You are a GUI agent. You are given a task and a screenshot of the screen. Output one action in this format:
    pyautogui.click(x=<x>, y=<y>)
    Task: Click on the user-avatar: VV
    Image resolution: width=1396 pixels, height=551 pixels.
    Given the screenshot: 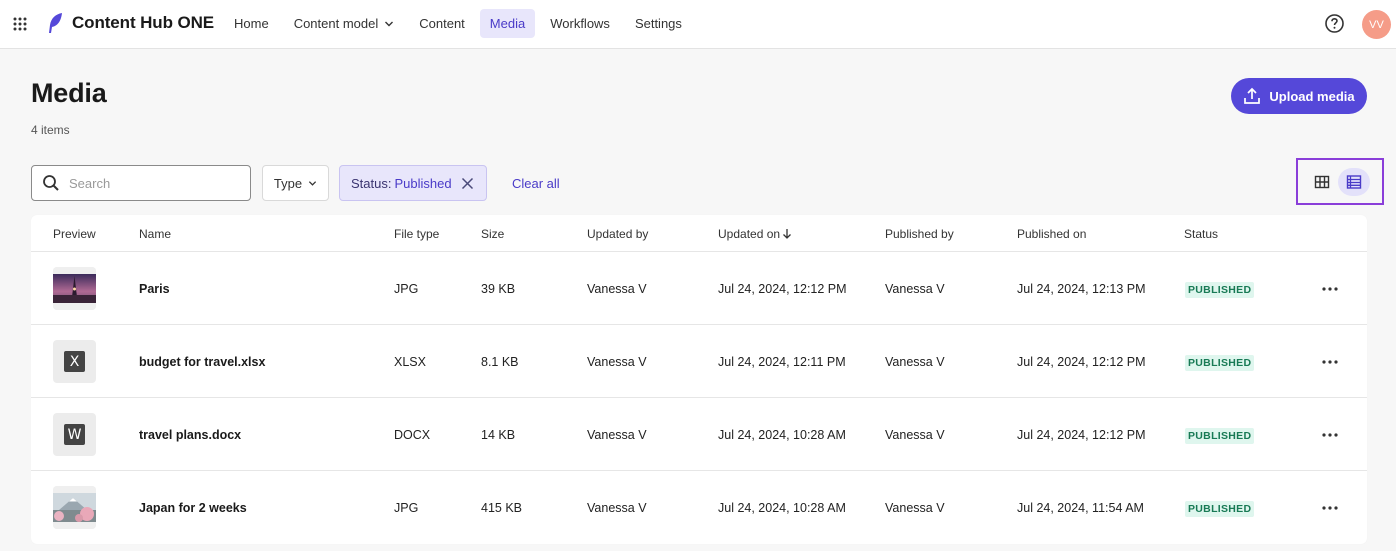 What is the action you would take?
    pyautogui.click(x=1376, y=24)
    